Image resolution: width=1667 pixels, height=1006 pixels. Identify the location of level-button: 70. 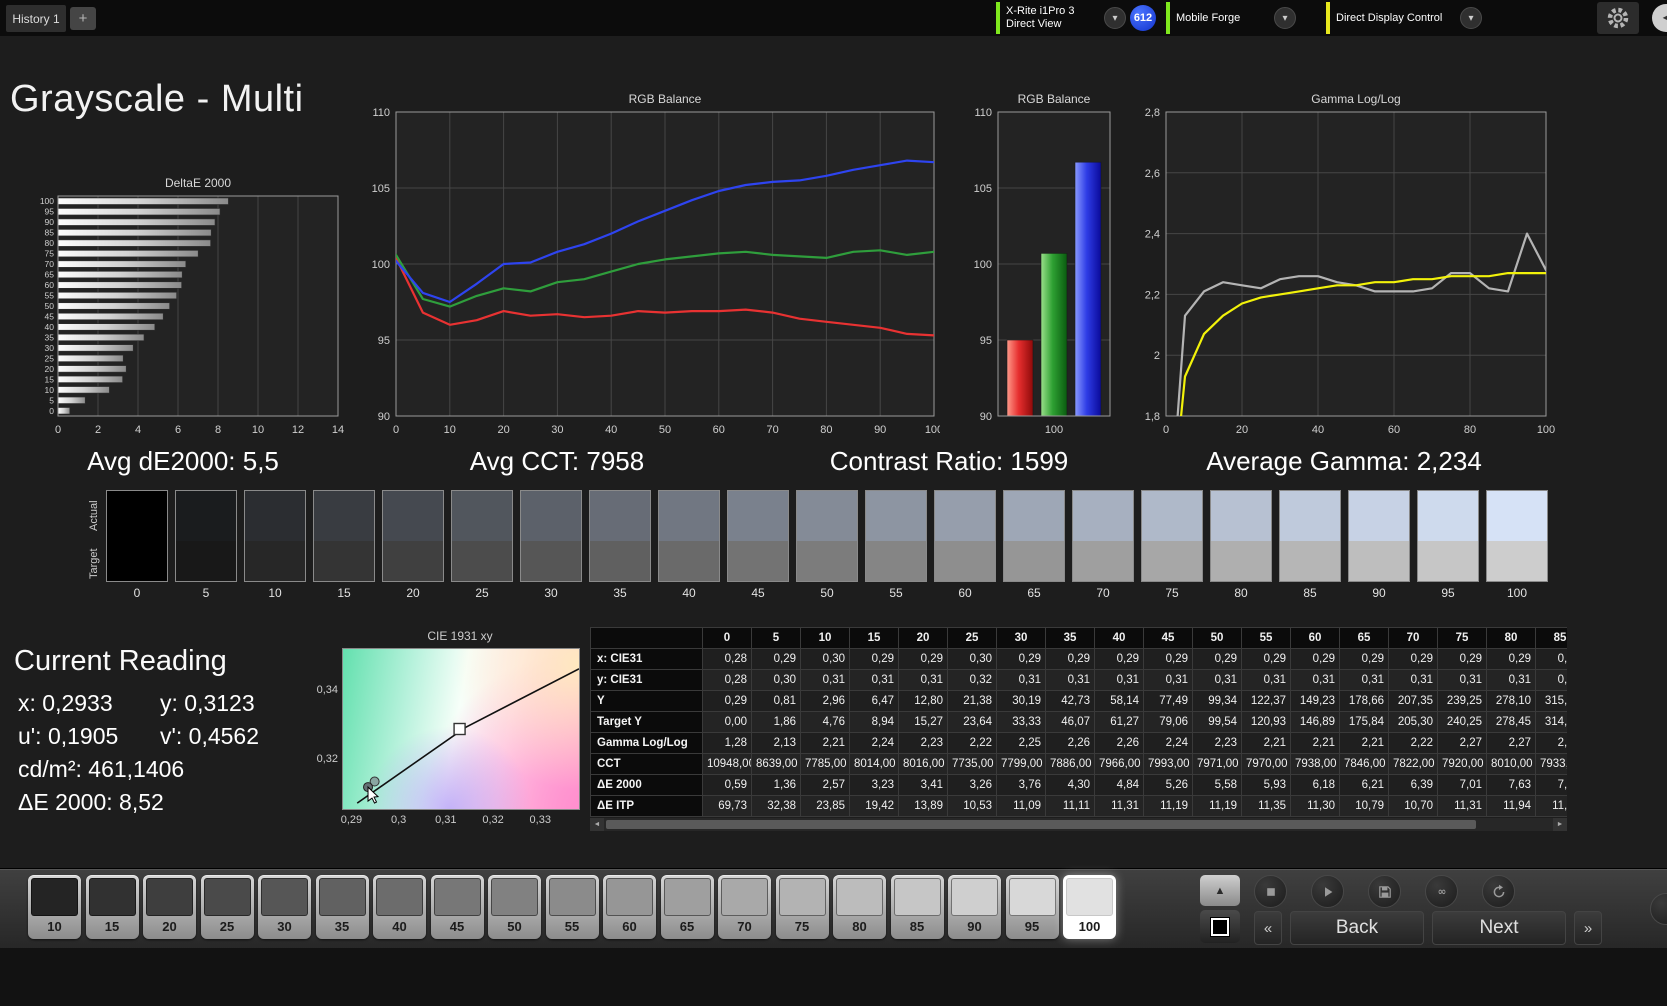
(744, 907).